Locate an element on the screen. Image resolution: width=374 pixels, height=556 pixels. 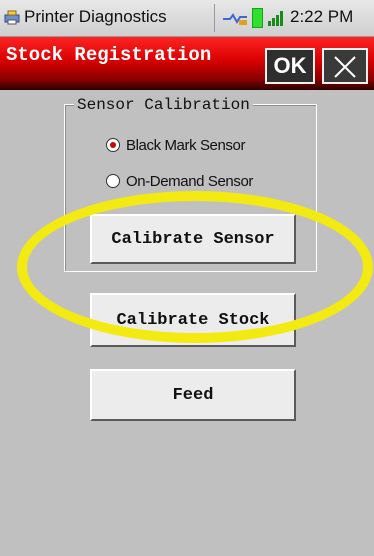
battery-icon is located at coordinates (257, 18).